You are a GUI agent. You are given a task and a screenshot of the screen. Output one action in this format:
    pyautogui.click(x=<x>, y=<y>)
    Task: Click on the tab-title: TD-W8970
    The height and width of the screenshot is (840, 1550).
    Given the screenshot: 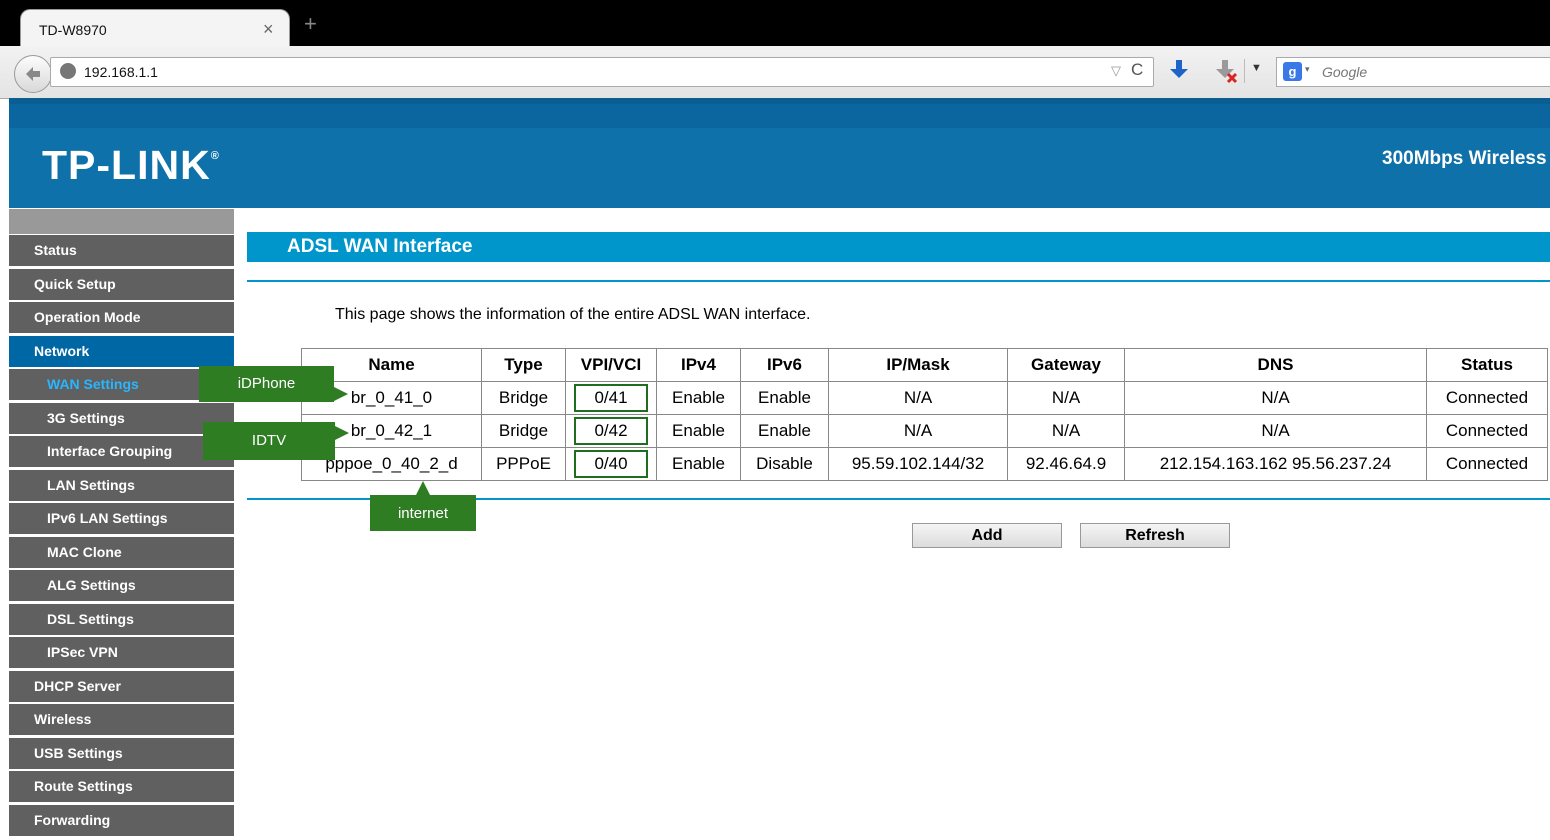 What is the action you would take?
    pyautogui.click(x=73, y=30)
    